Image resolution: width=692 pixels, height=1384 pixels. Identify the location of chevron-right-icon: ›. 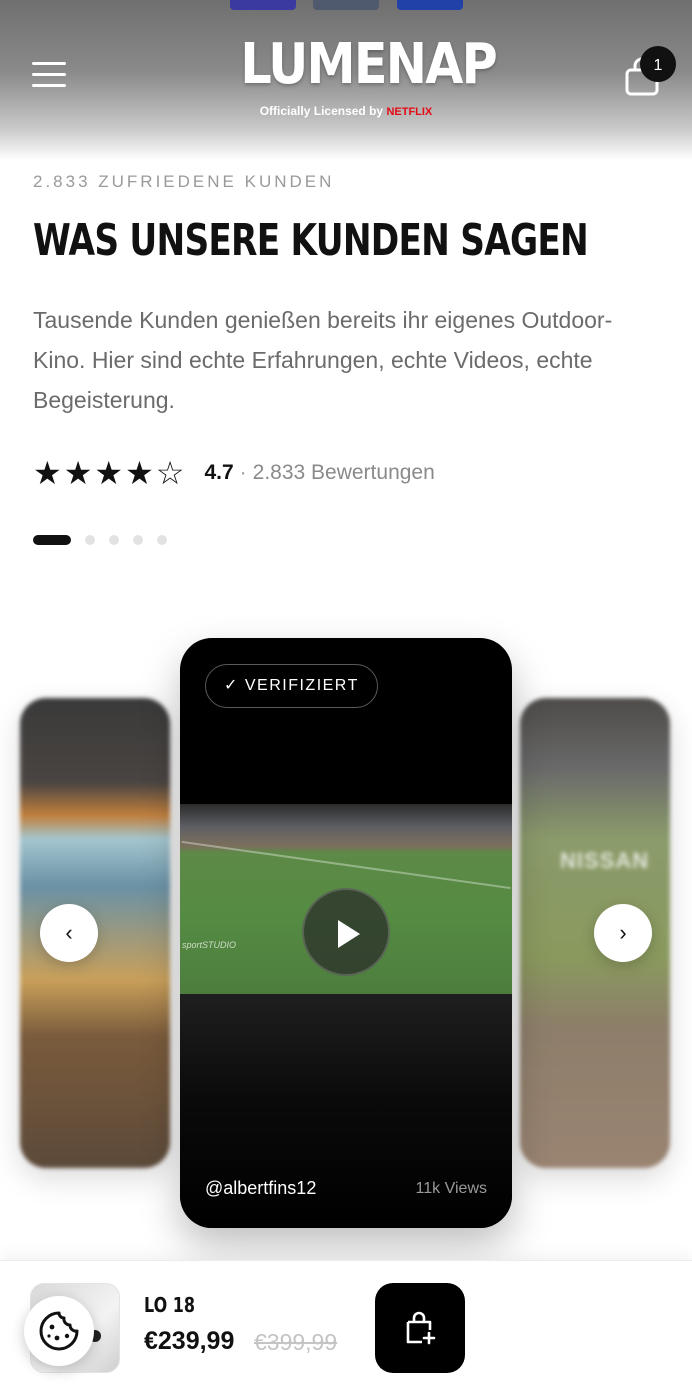
(623, 932).